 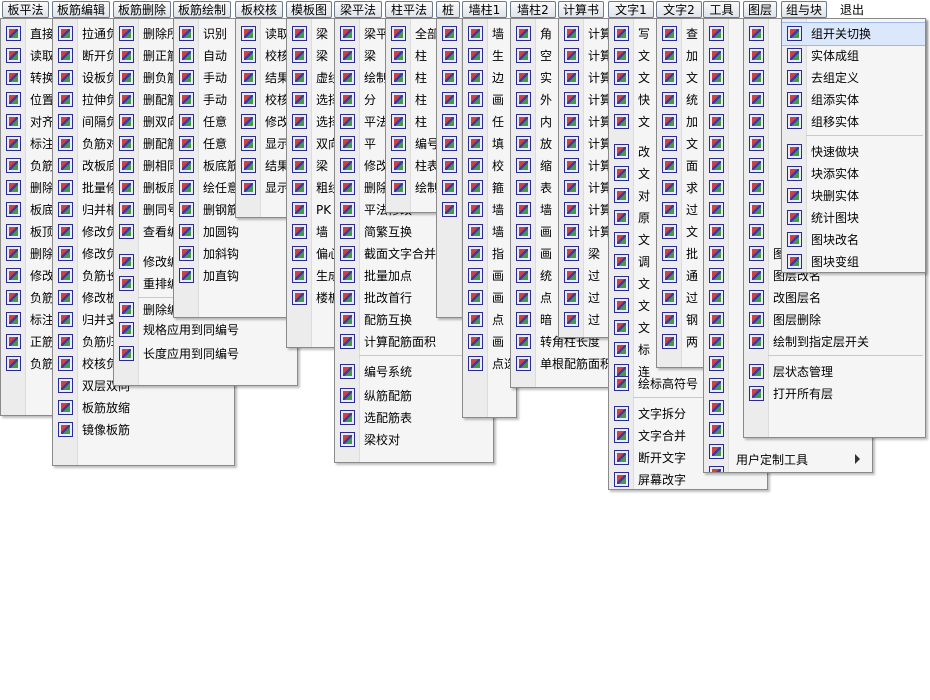 What do you see at coordinates (788, 460) in the screenshot?
I see `menu-item: 用户定制工具` at bounding box center [788, 460].